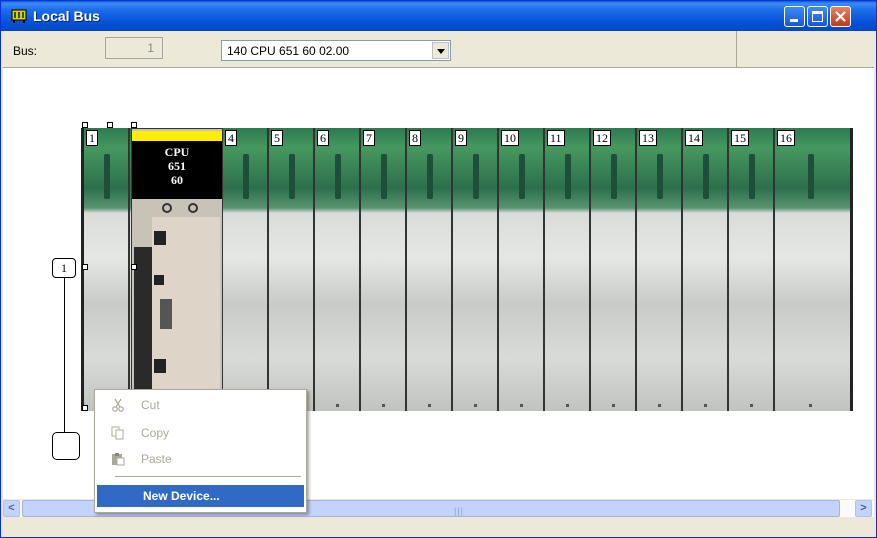 The height and width of the screenshot is (538, 877). I want to click on bus-toolbar: Bus: 1 140 CPU 651 60 02.00, so click(438, 49).